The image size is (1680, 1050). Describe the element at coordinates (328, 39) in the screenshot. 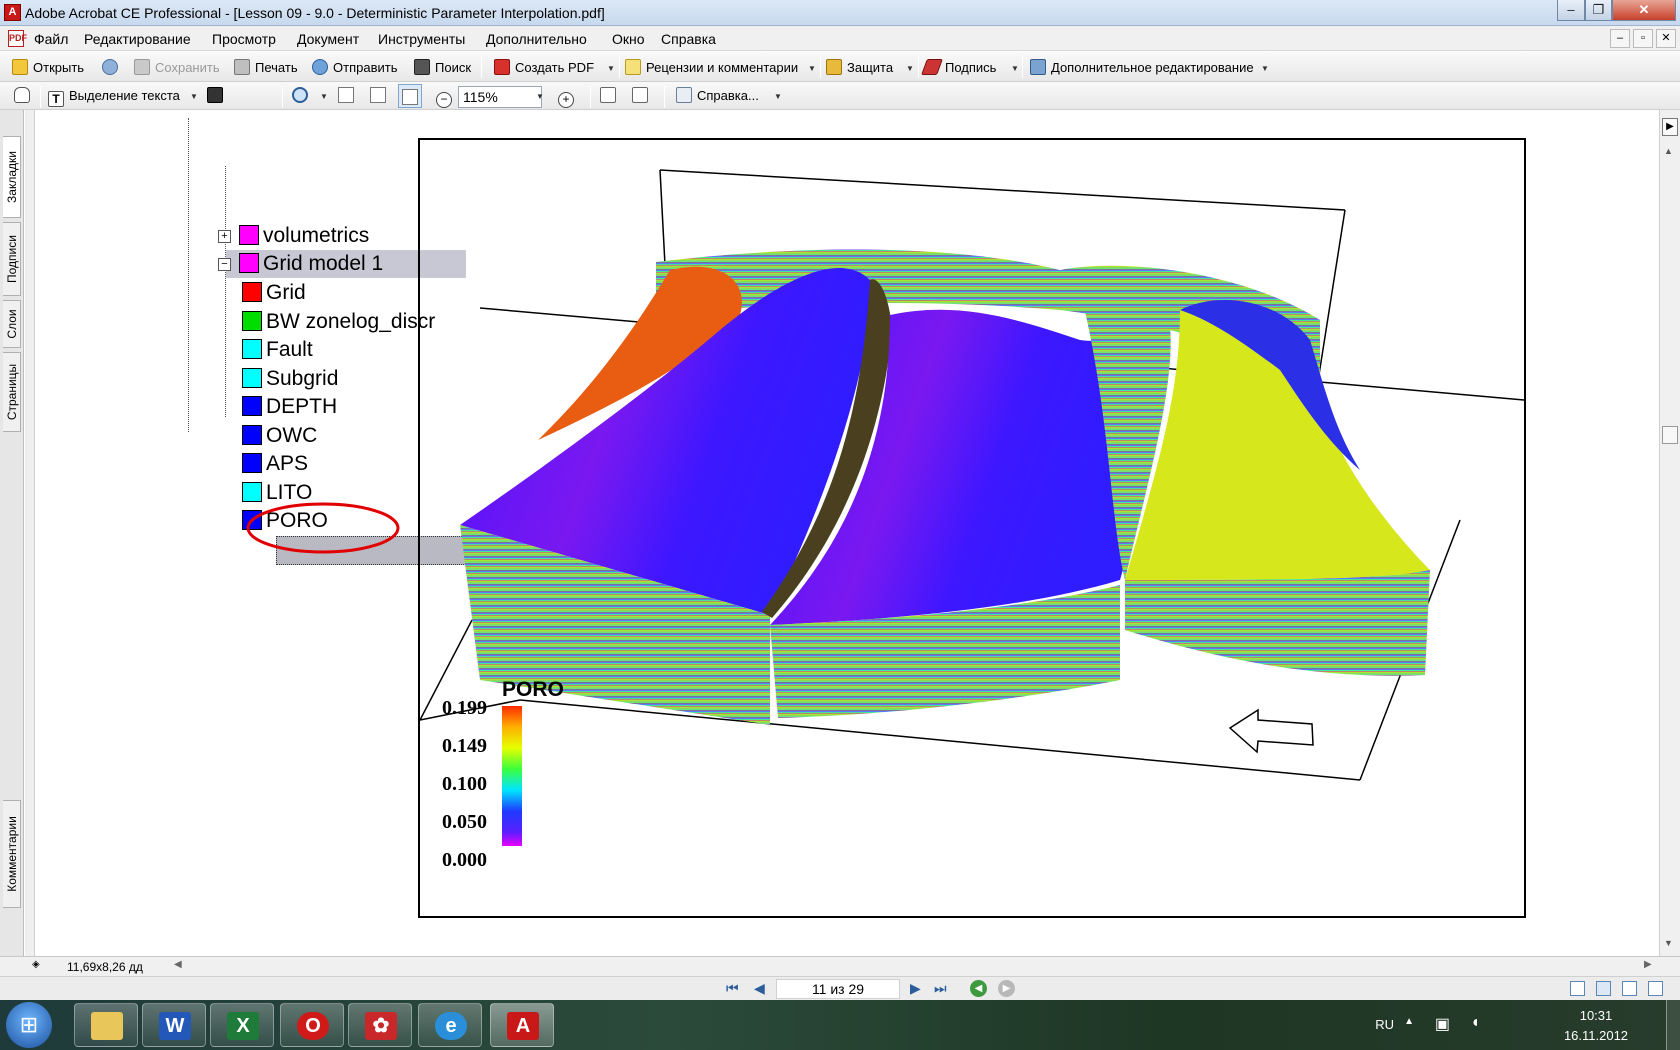

I see `menu-document: Документ` at that location.